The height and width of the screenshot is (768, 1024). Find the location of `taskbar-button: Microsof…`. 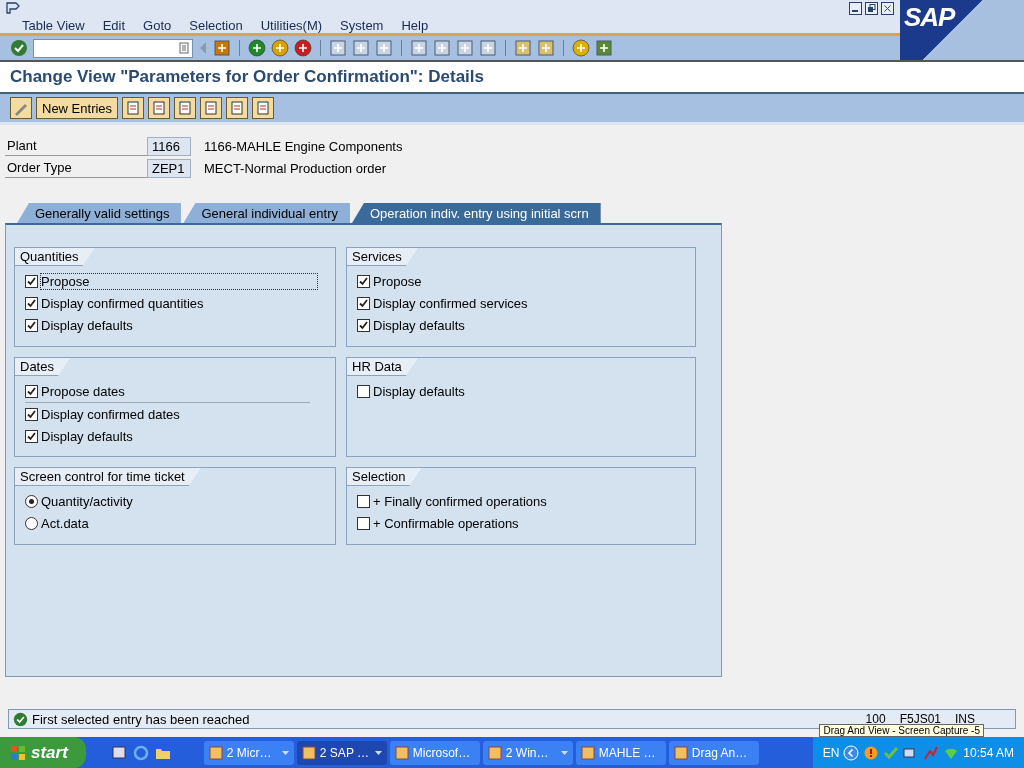

taskbar-button: Microsof… is located at coordinates (434, 752).